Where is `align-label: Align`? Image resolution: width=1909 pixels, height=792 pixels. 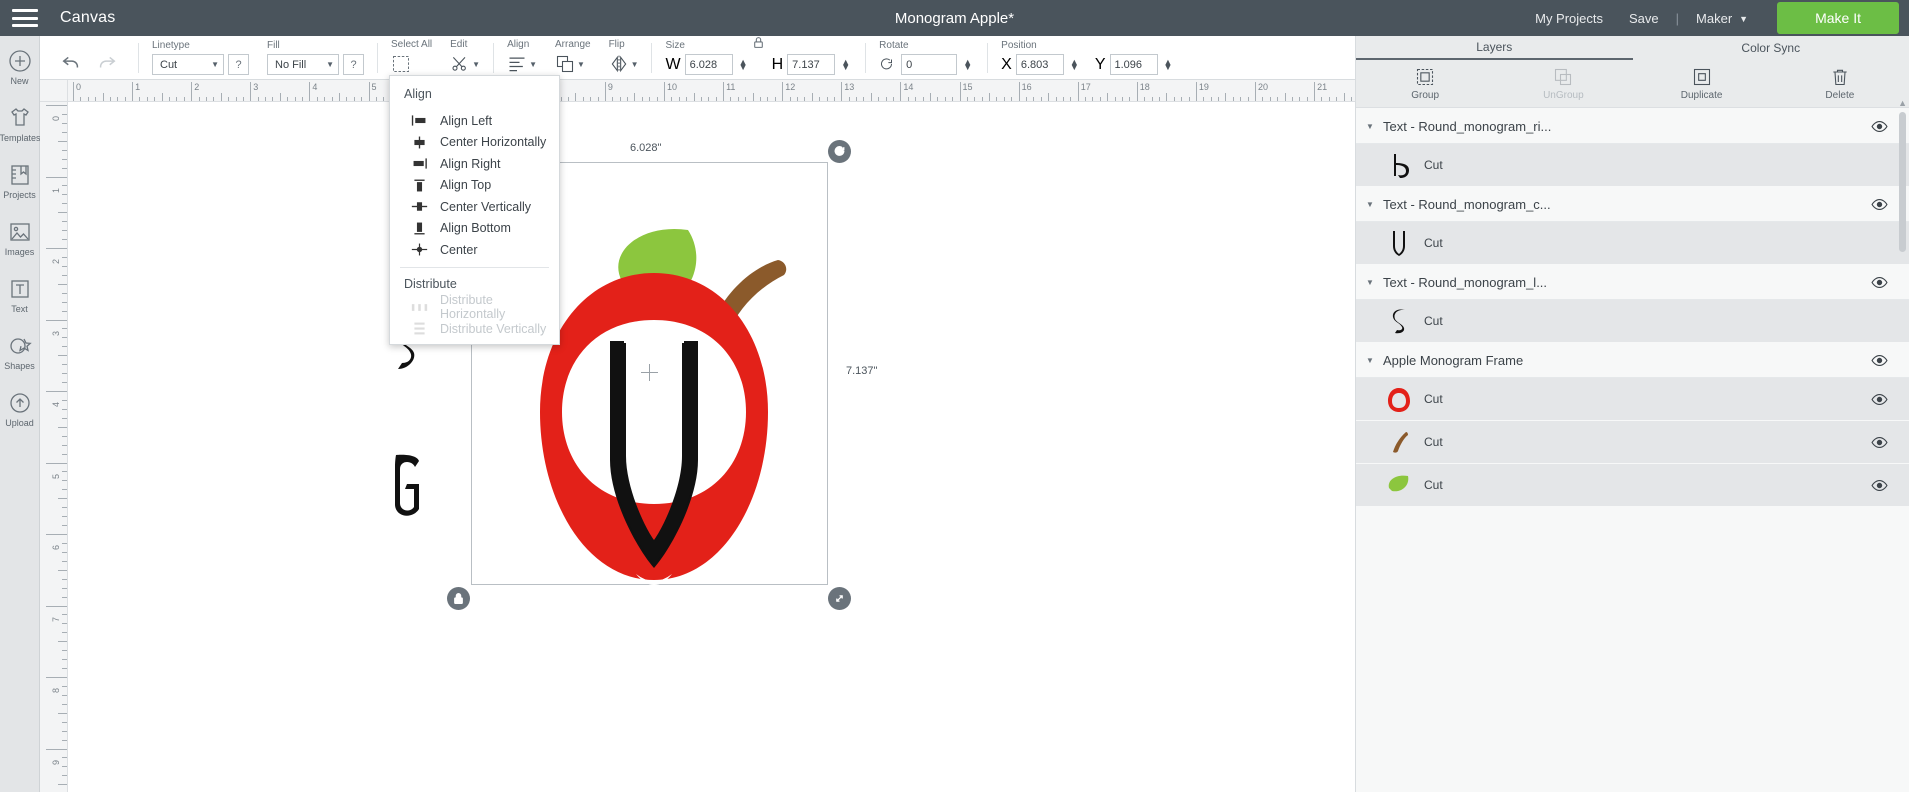
align-label: Align is located at coordinates (518, 44).